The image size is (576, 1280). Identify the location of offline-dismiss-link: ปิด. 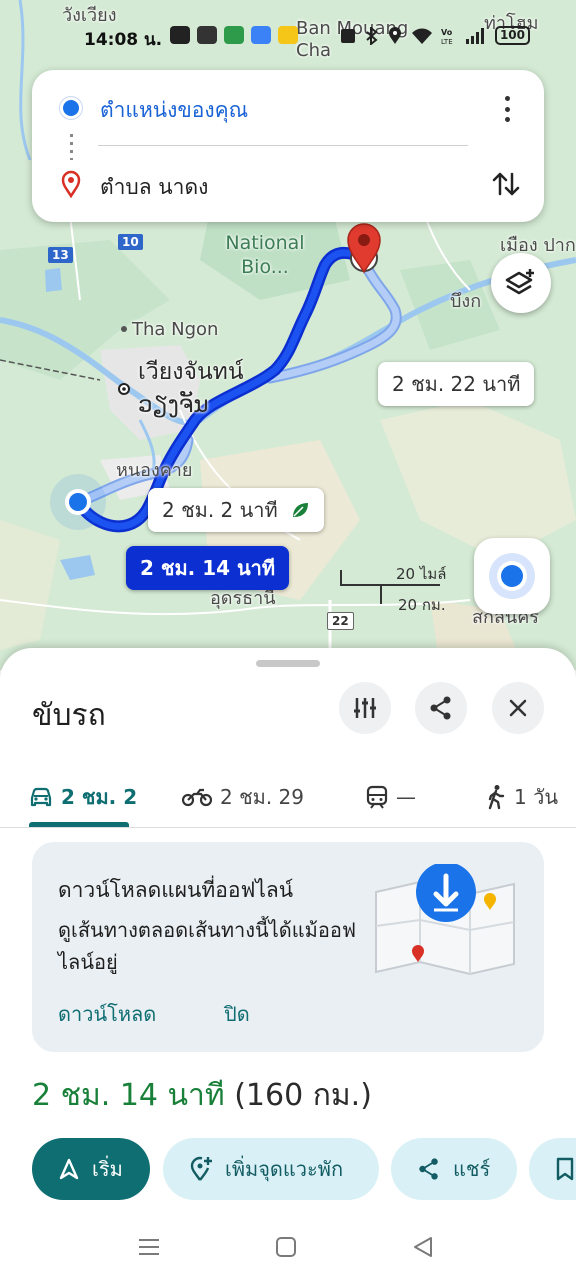
(237, 1014).